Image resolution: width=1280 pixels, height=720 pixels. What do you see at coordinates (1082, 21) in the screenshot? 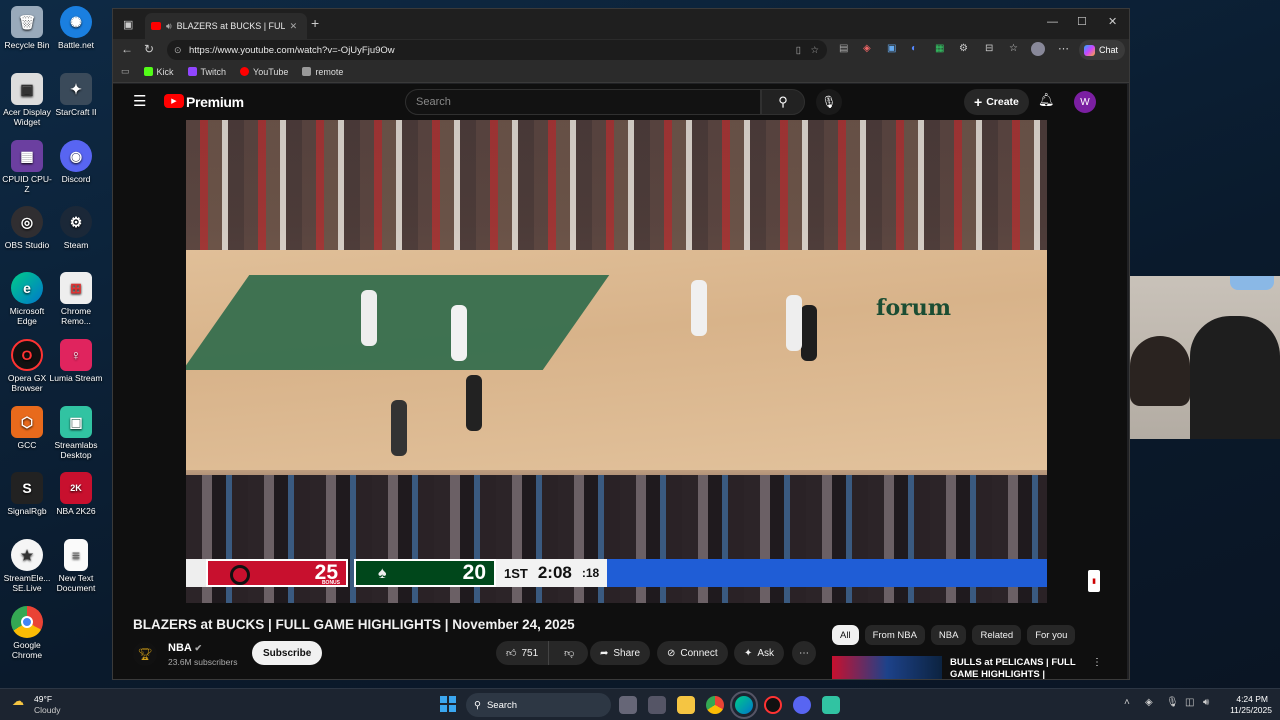
I see `maximize-icon: ☐` at bounding box center [1082, 21].